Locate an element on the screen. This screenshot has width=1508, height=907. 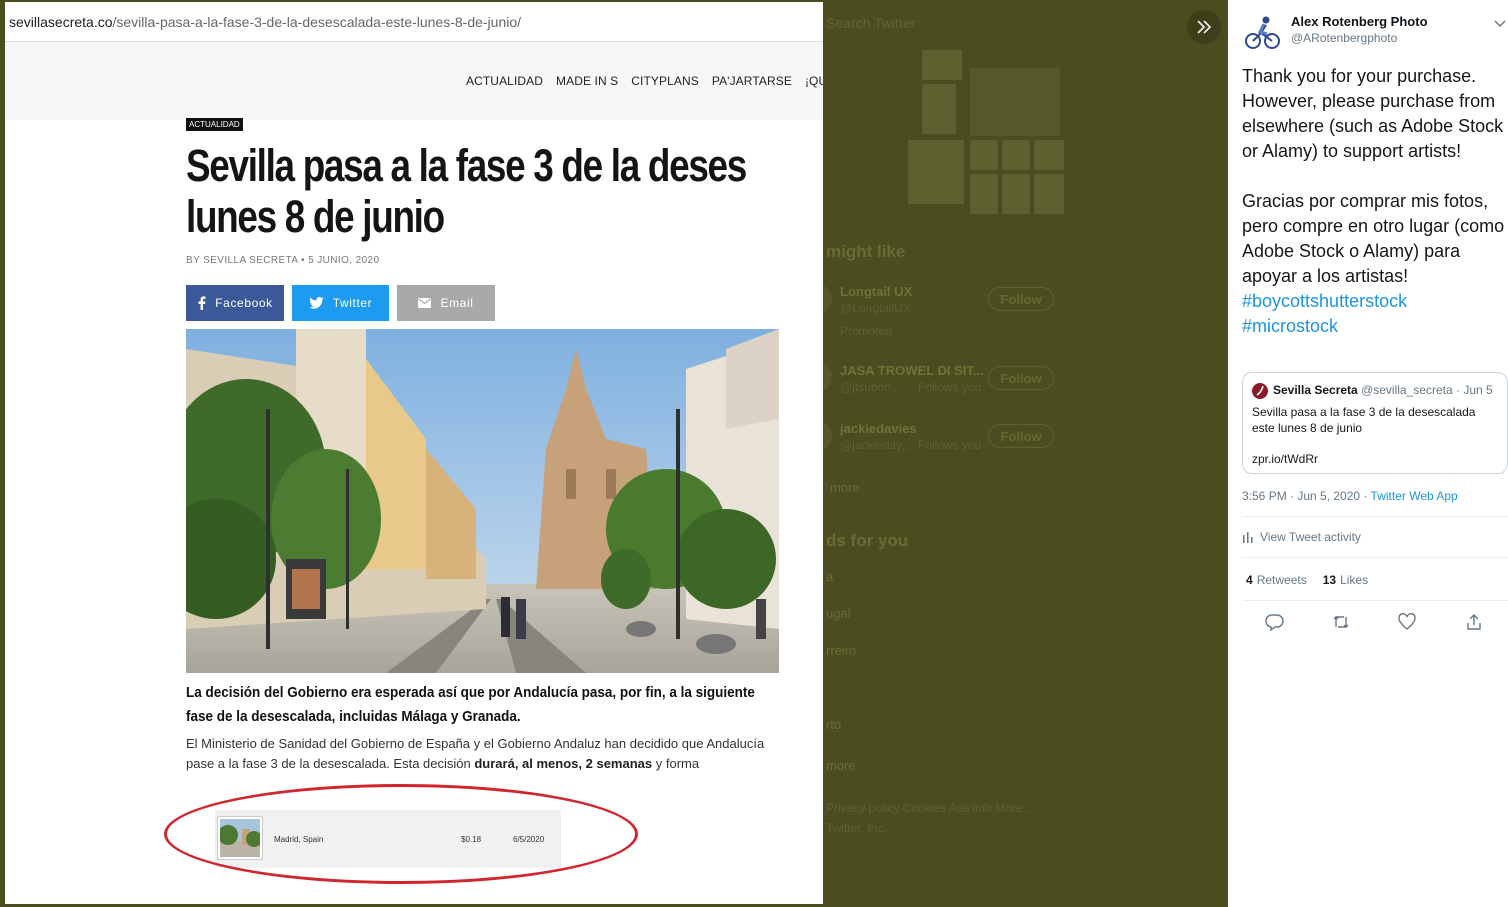
share-twitter-button: Twitter is located at coordinates (340, 303).